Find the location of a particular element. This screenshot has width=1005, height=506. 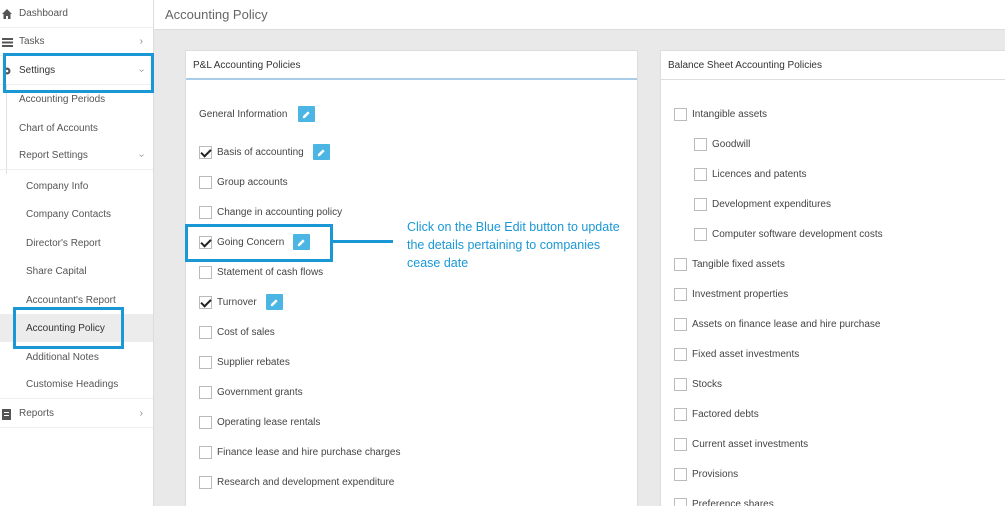

bs-item-goodwill: Goodwill is located at coordinates (722, 144).